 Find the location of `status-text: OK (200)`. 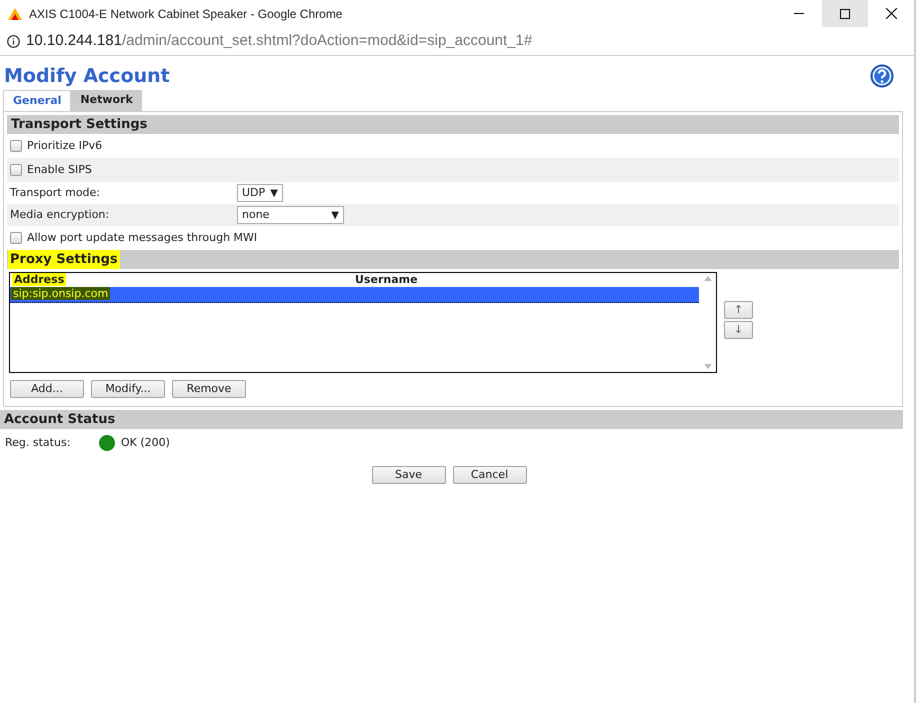

status-text: OK (200) is located at coordinates (145, 442).